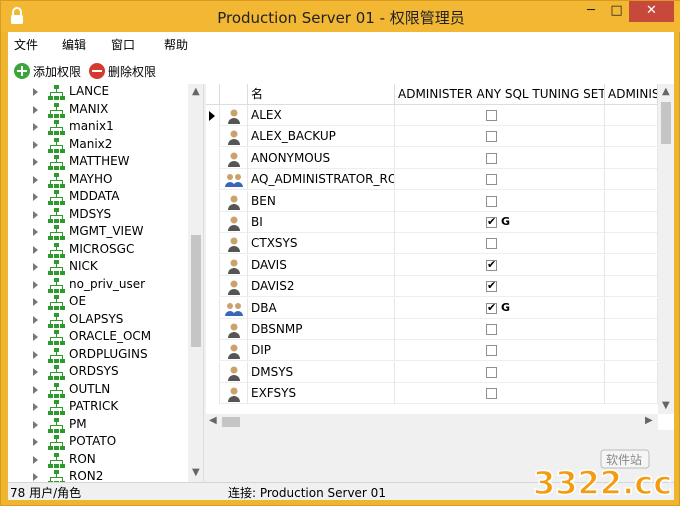 This screenshot has height=506, width=680. I want to click on grid-row: CTXSYS, so click(432, 244).